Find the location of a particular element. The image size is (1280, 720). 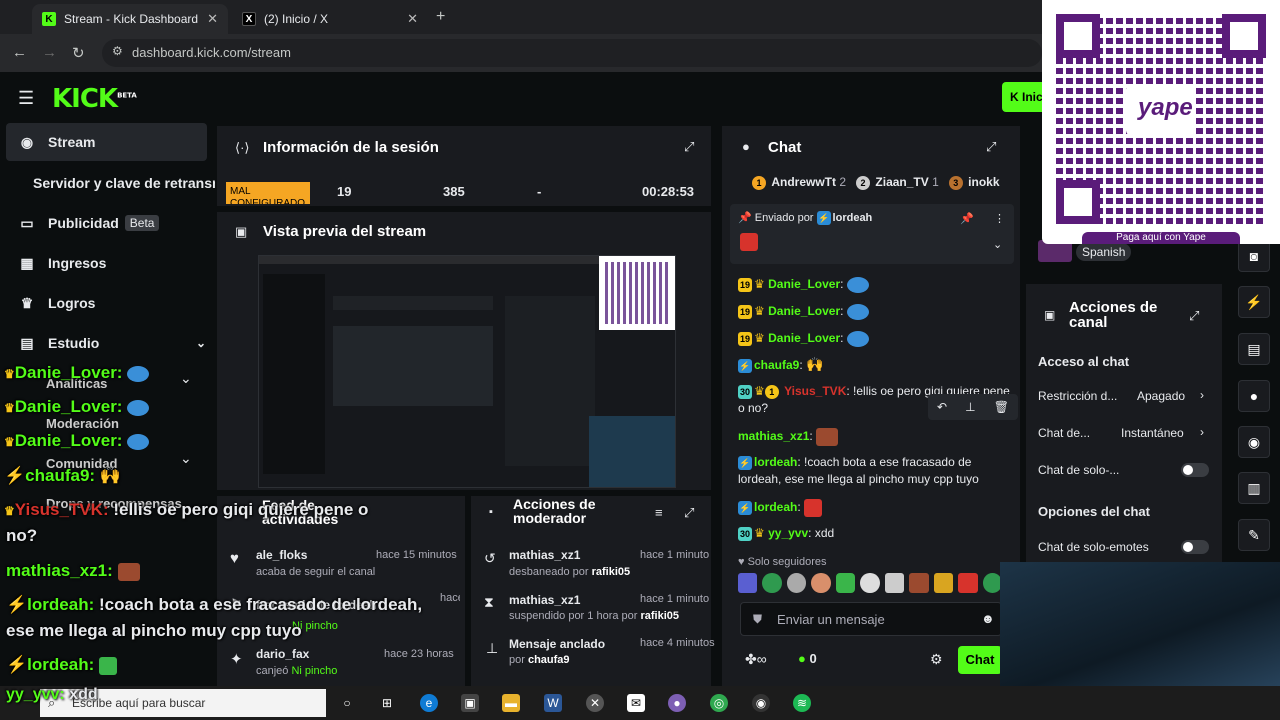

notes-icon: ▤ is located at coordinates (1254, 349).